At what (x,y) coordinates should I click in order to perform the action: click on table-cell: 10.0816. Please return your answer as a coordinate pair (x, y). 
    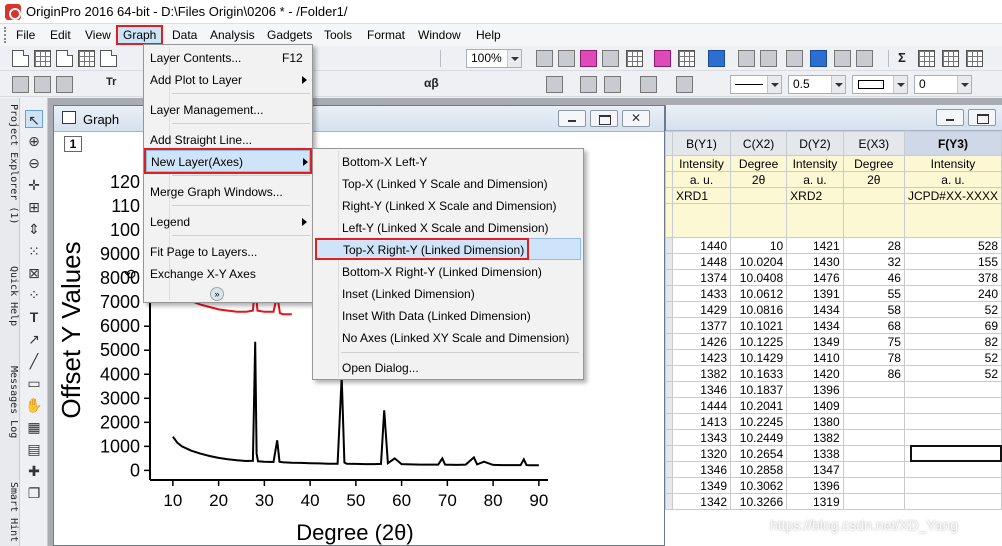
    Looking at the image, I should click on (758, 309).